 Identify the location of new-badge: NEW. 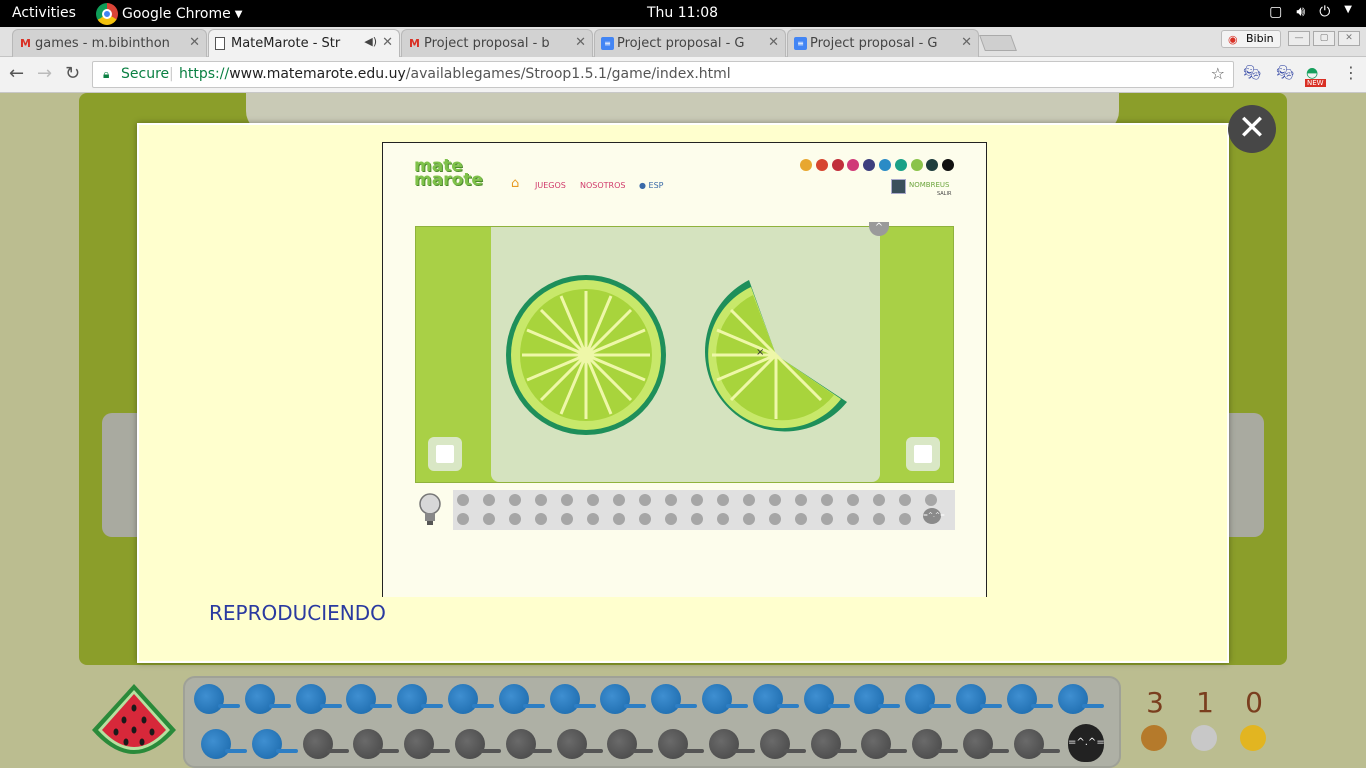
(1315, 83).